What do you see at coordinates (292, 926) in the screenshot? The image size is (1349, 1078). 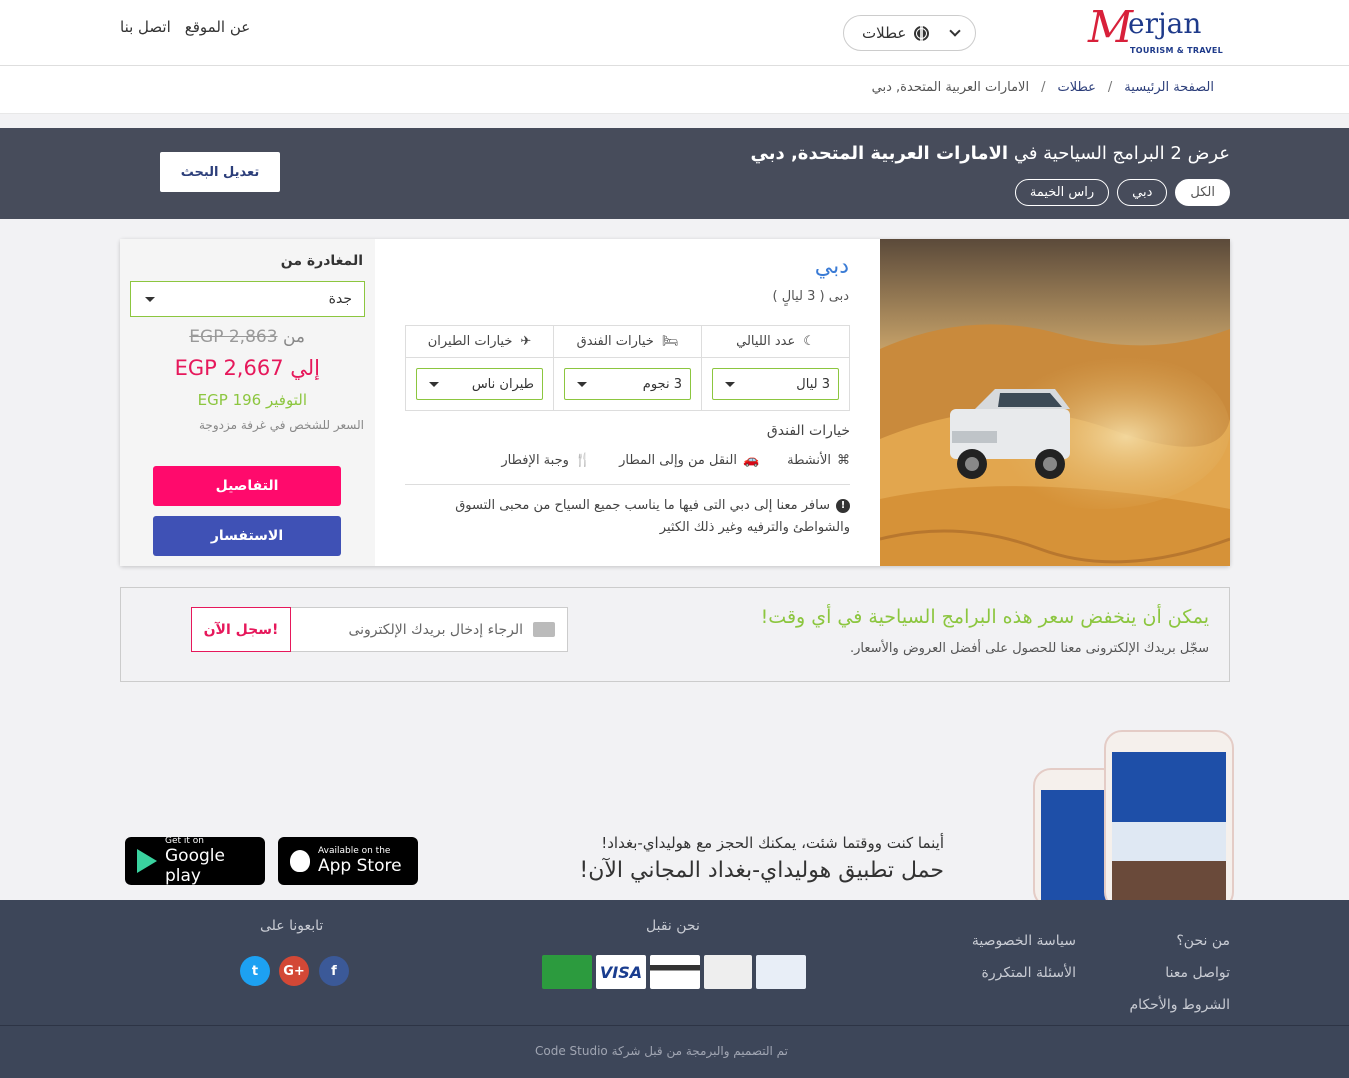 I see `social-title: تابعونا على` at bounding box center [292, 926].